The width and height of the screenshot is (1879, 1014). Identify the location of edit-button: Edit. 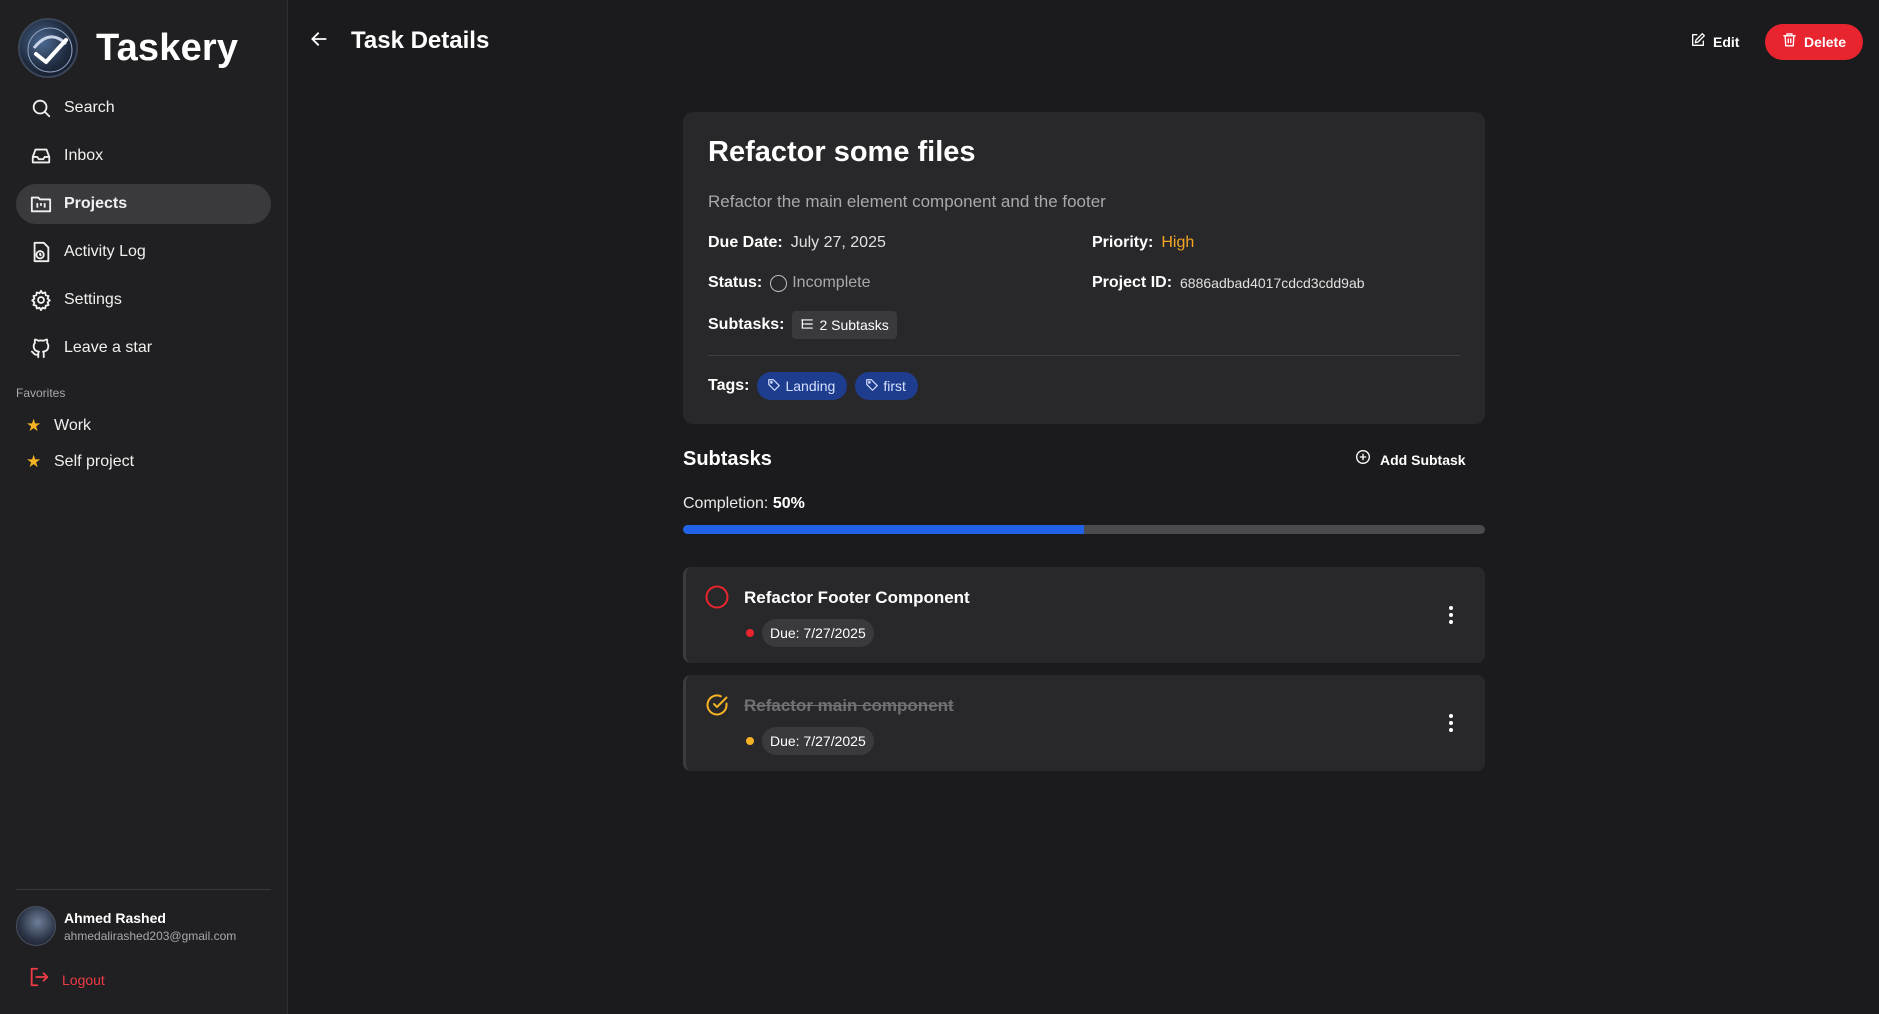
(1714, 42).